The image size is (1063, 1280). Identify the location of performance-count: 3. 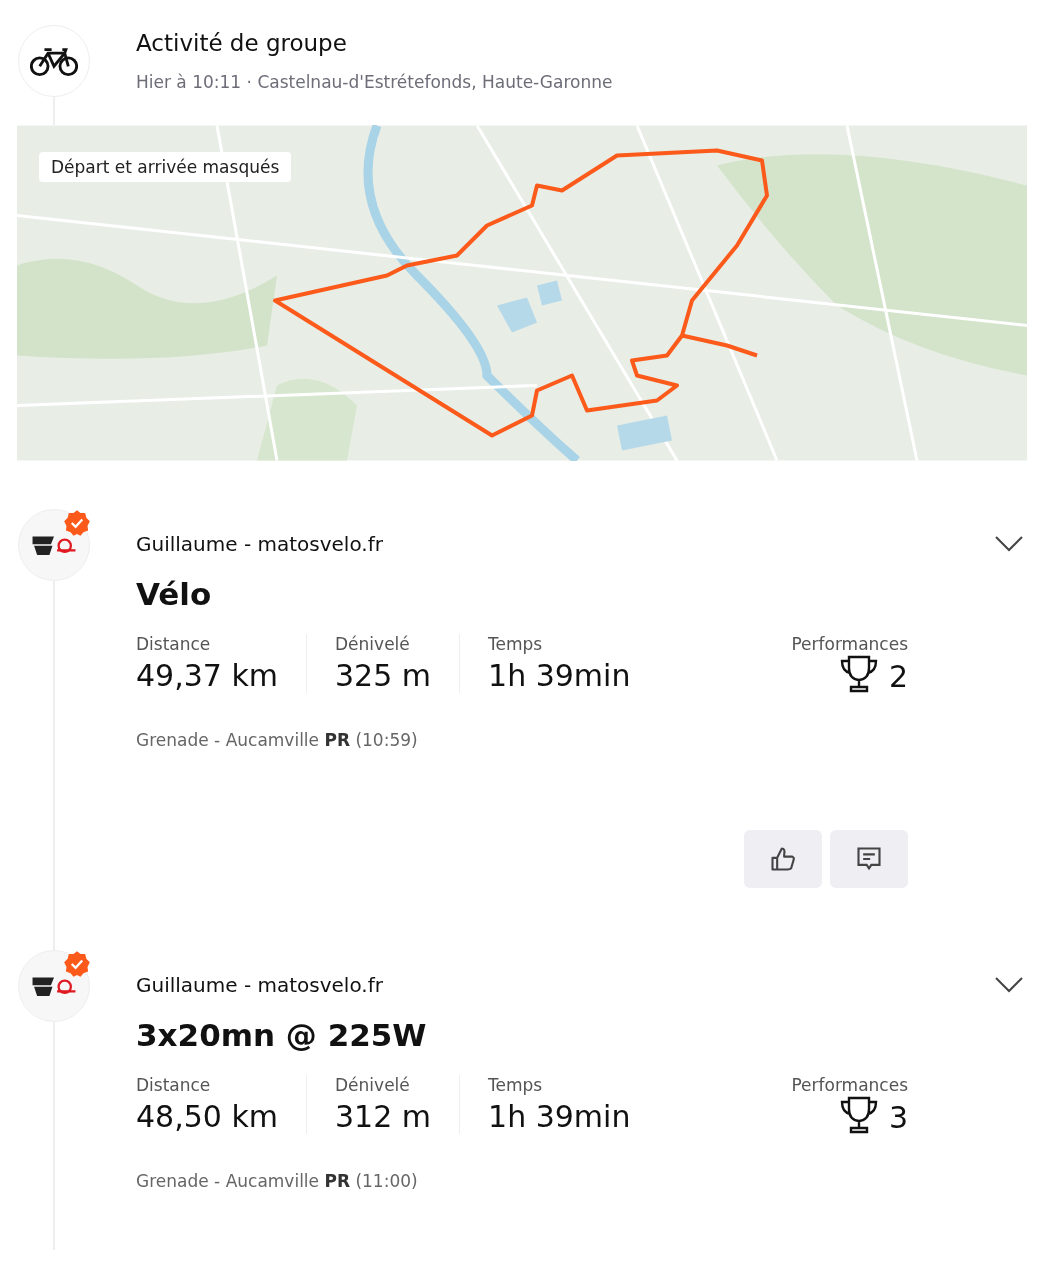
(898, 1117).